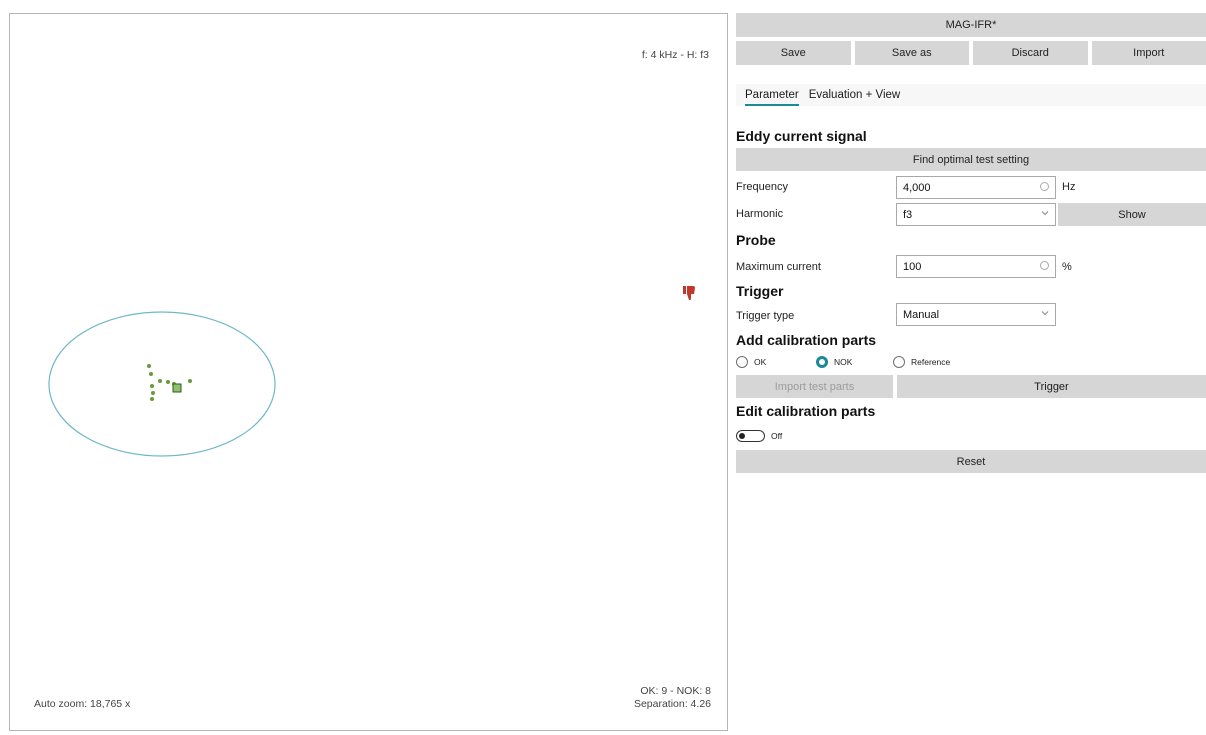  I want to click on frequency-harmonic-label: f: 4 kHz - H: f3, so click(675, 55).